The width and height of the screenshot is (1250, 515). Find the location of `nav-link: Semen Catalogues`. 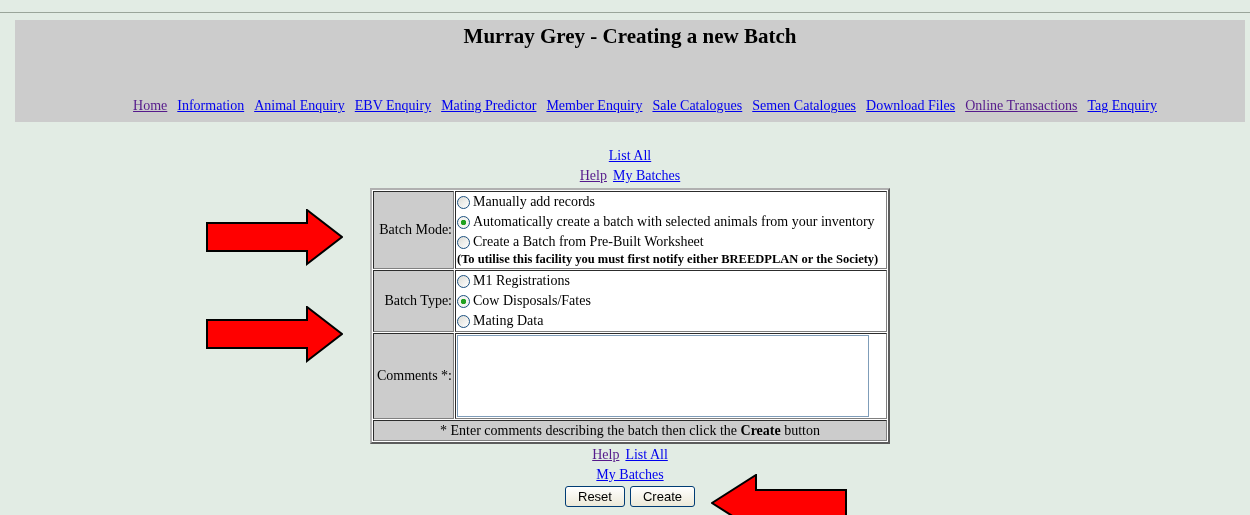

nav-link: Semen Catalogues is located at coordinates (804, 106).